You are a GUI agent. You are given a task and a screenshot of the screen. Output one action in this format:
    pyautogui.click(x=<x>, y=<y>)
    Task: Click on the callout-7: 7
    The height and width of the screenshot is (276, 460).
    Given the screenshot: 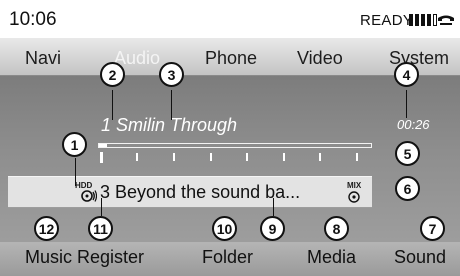 What is the action you would take?
    pyautogui.click(x=432, y=228)
    